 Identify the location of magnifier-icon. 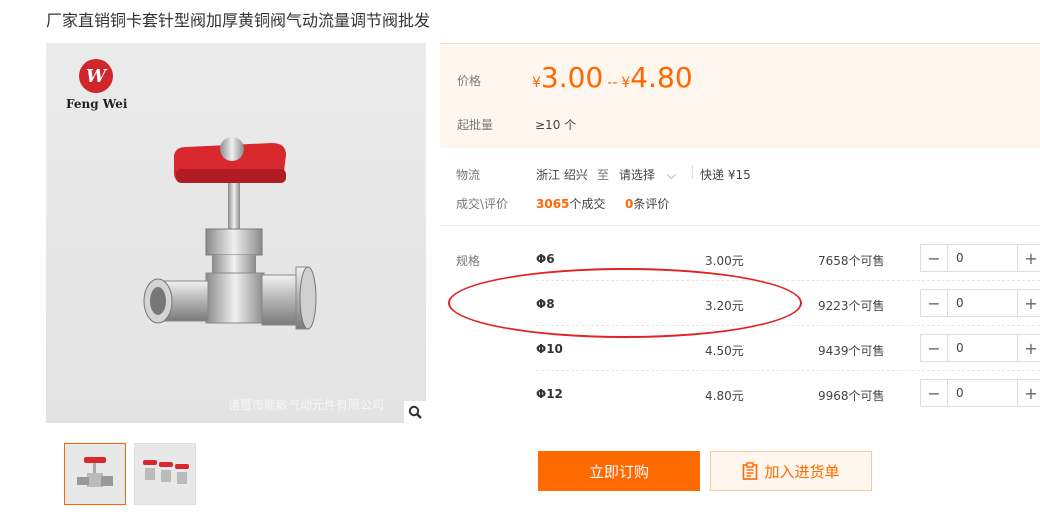
(415, 412).